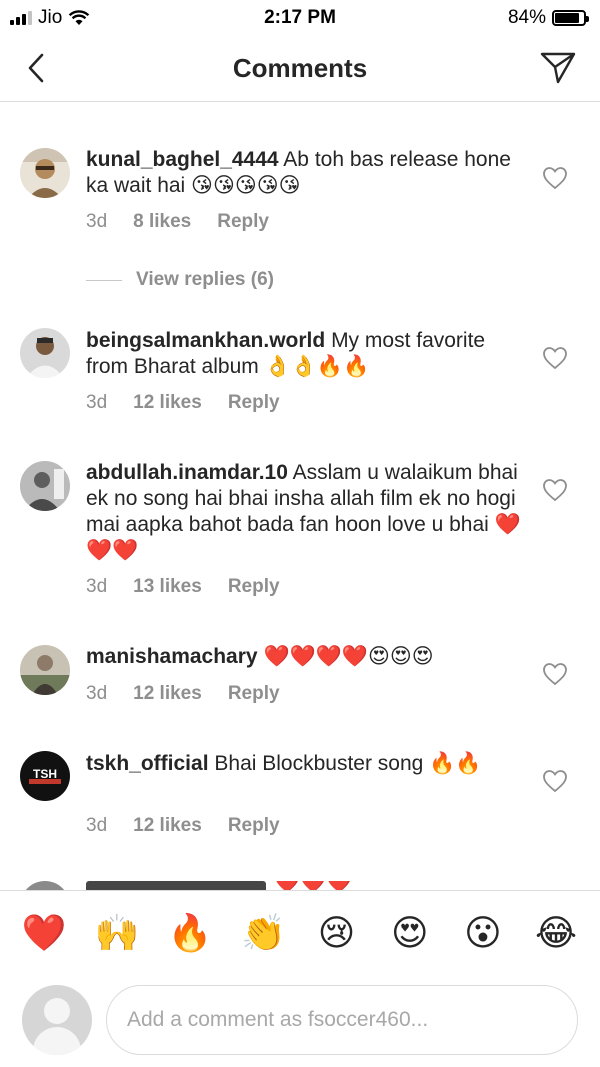 The height and width of the screenshot is (1067, 600). What do you see at coordinates (263, 933) in the screenshot?
I see `clapping-hands-emoji: 👏` at bounding box center [263, 933].